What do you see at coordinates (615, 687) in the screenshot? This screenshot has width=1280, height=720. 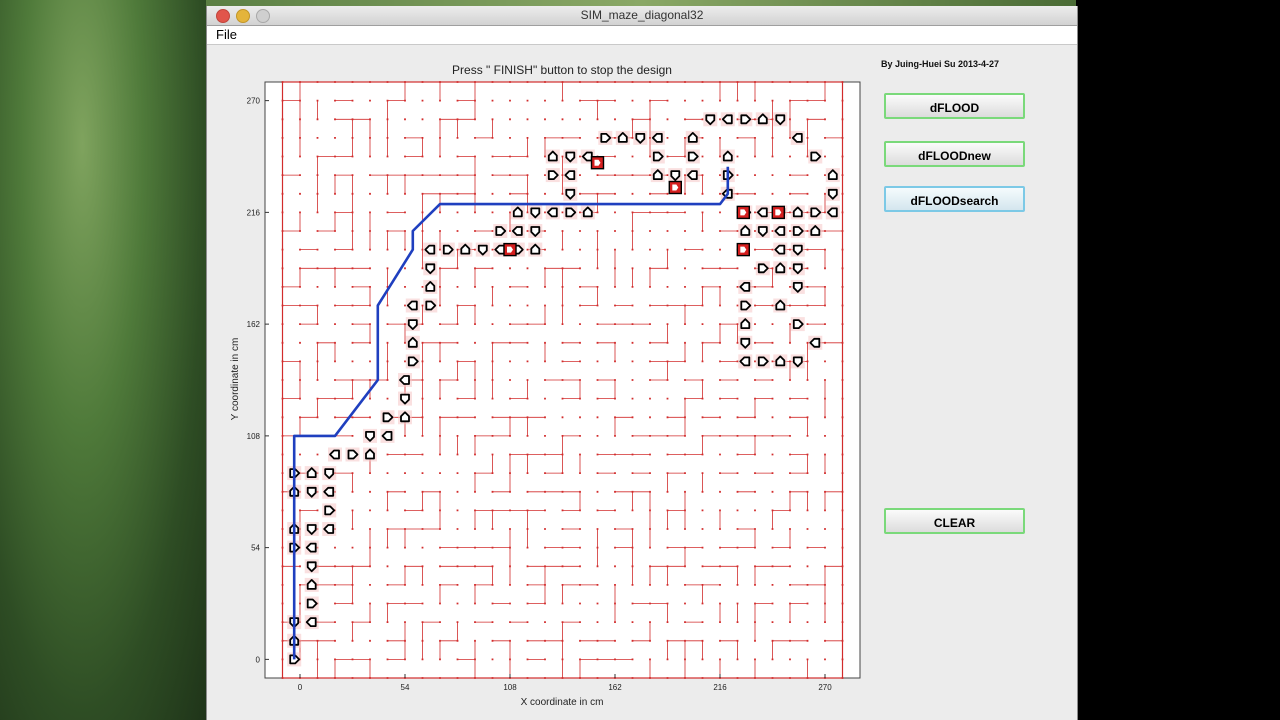 I see `x-tick-label: 162` at bounding box center [615, 687].